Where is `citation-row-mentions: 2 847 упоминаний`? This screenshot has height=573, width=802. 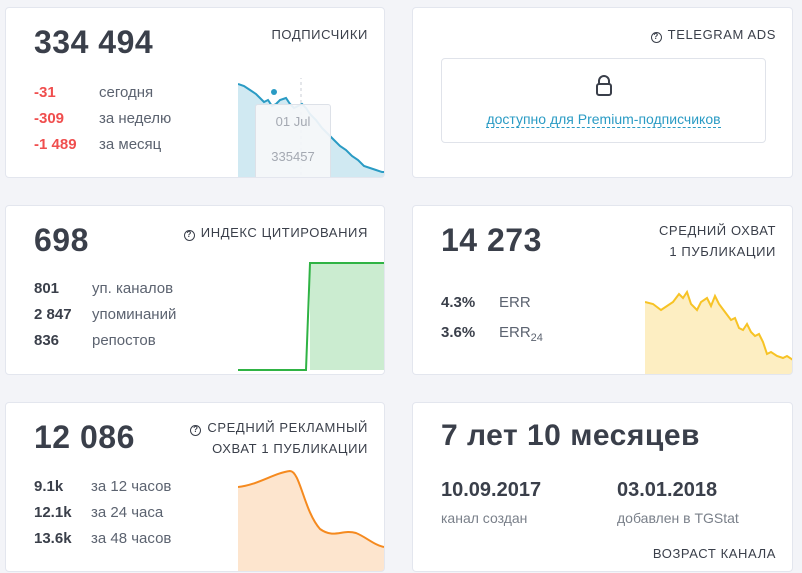
citation-row-mentions: 2 847 упоминаний is located at coordinates (105, 314).